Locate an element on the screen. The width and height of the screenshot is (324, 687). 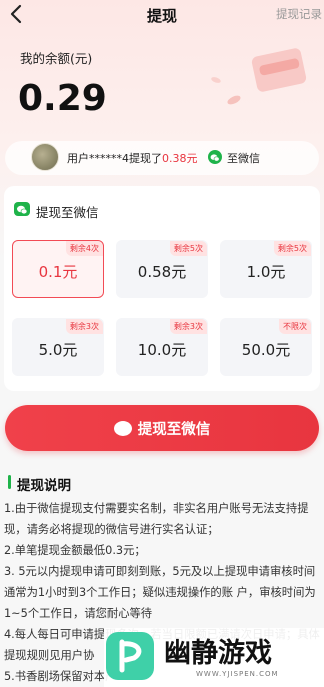
withdraw-record-link: 提现记录 is located at coordinates (299, 14).